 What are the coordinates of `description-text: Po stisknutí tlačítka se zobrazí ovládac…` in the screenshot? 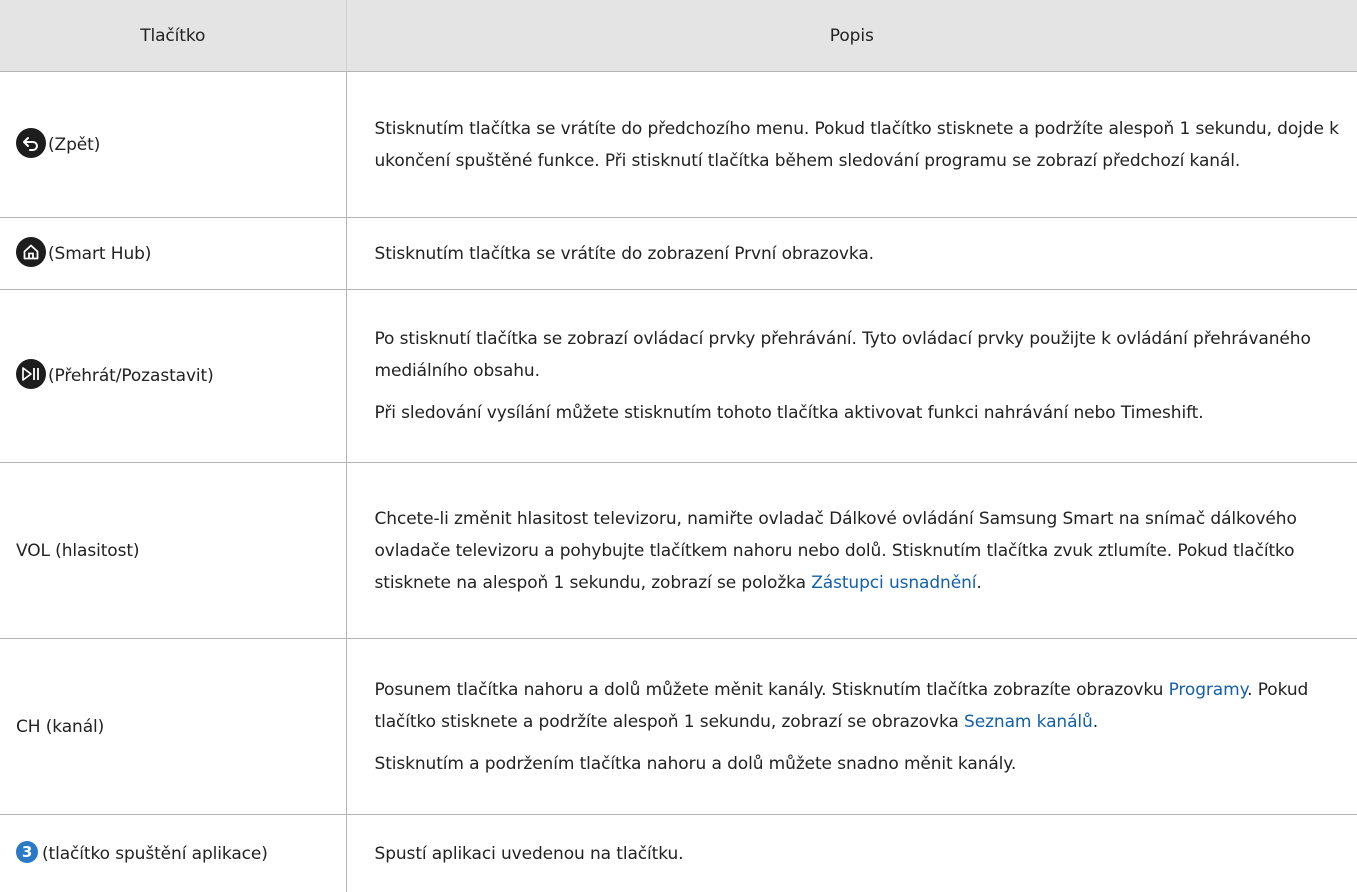 It's located at (857, 355).